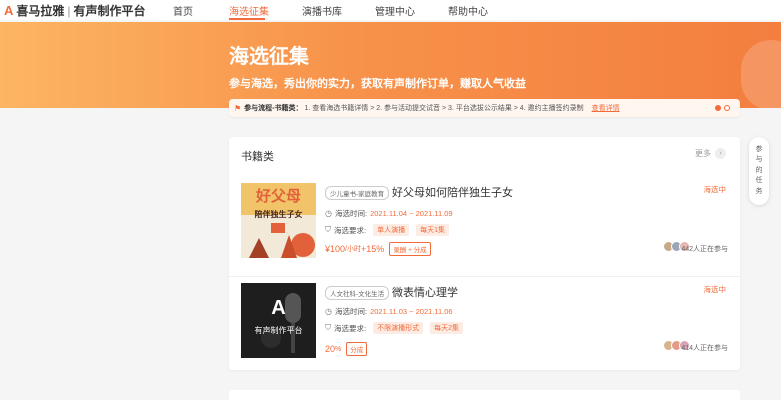  I want to click on price-info: ¥100 /小时 +15% 录酬 + 分成, so click(378, 249).